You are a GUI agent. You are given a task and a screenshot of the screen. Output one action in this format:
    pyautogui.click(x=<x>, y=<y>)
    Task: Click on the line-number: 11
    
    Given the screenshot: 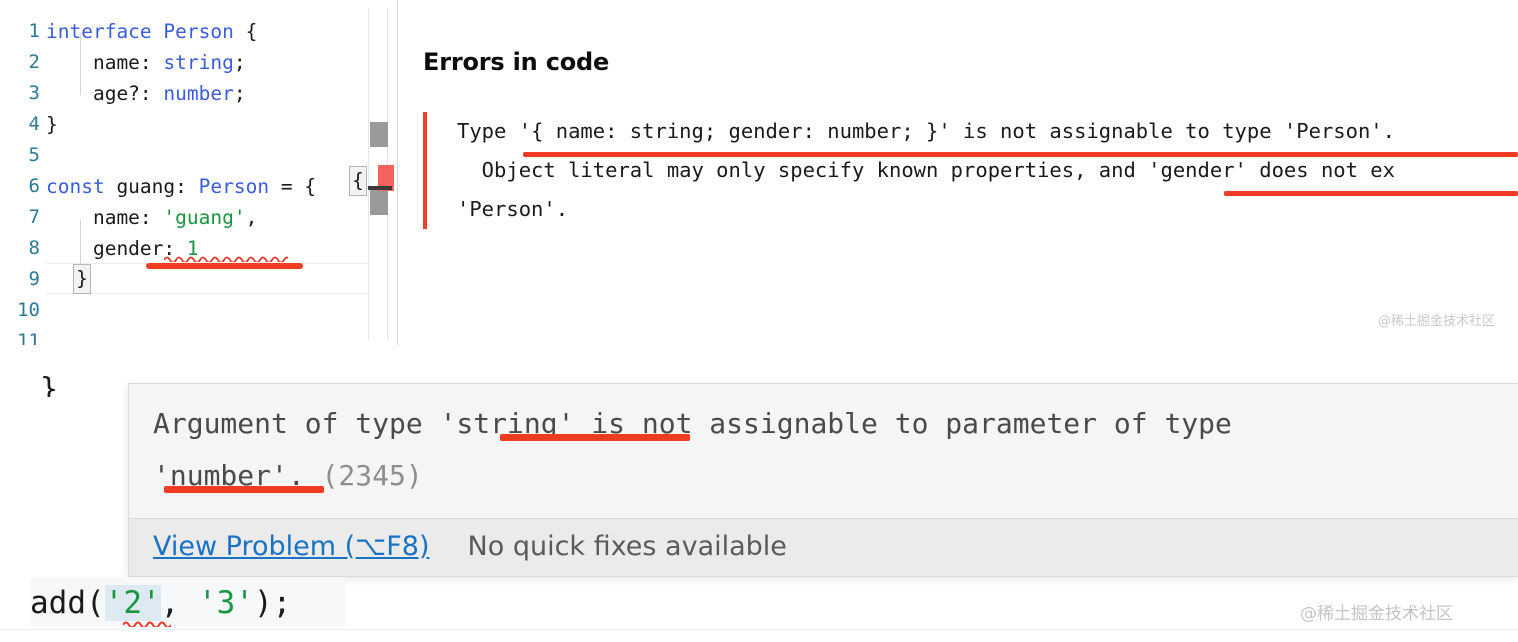 What is the action you would take?
    pyautogui.click(x=28, y=337)
    